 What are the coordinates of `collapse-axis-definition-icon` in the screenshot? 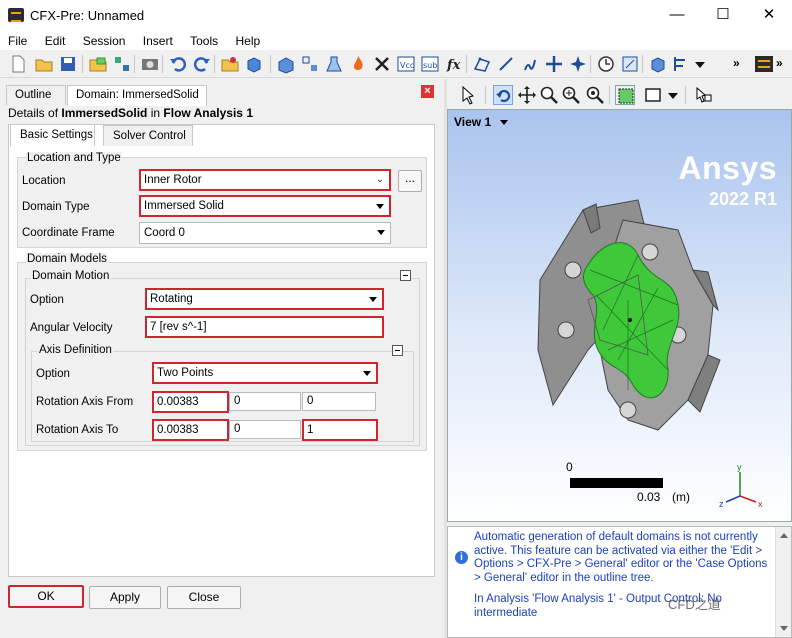 It's located at (397, 350).